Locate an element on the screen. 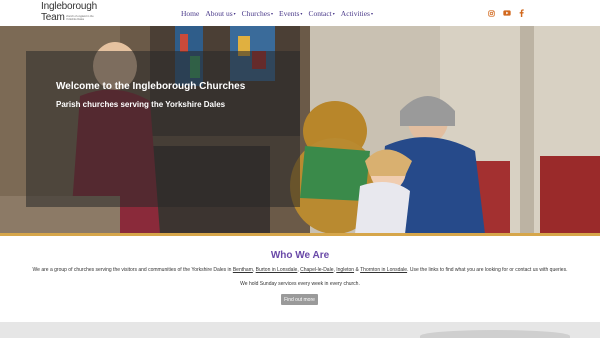 Image resolution: width=600 pixels, height=338 pixels. link-thornton-in-lonsdale: Thornton in Lonsdale is located at coordinates (383, 270).